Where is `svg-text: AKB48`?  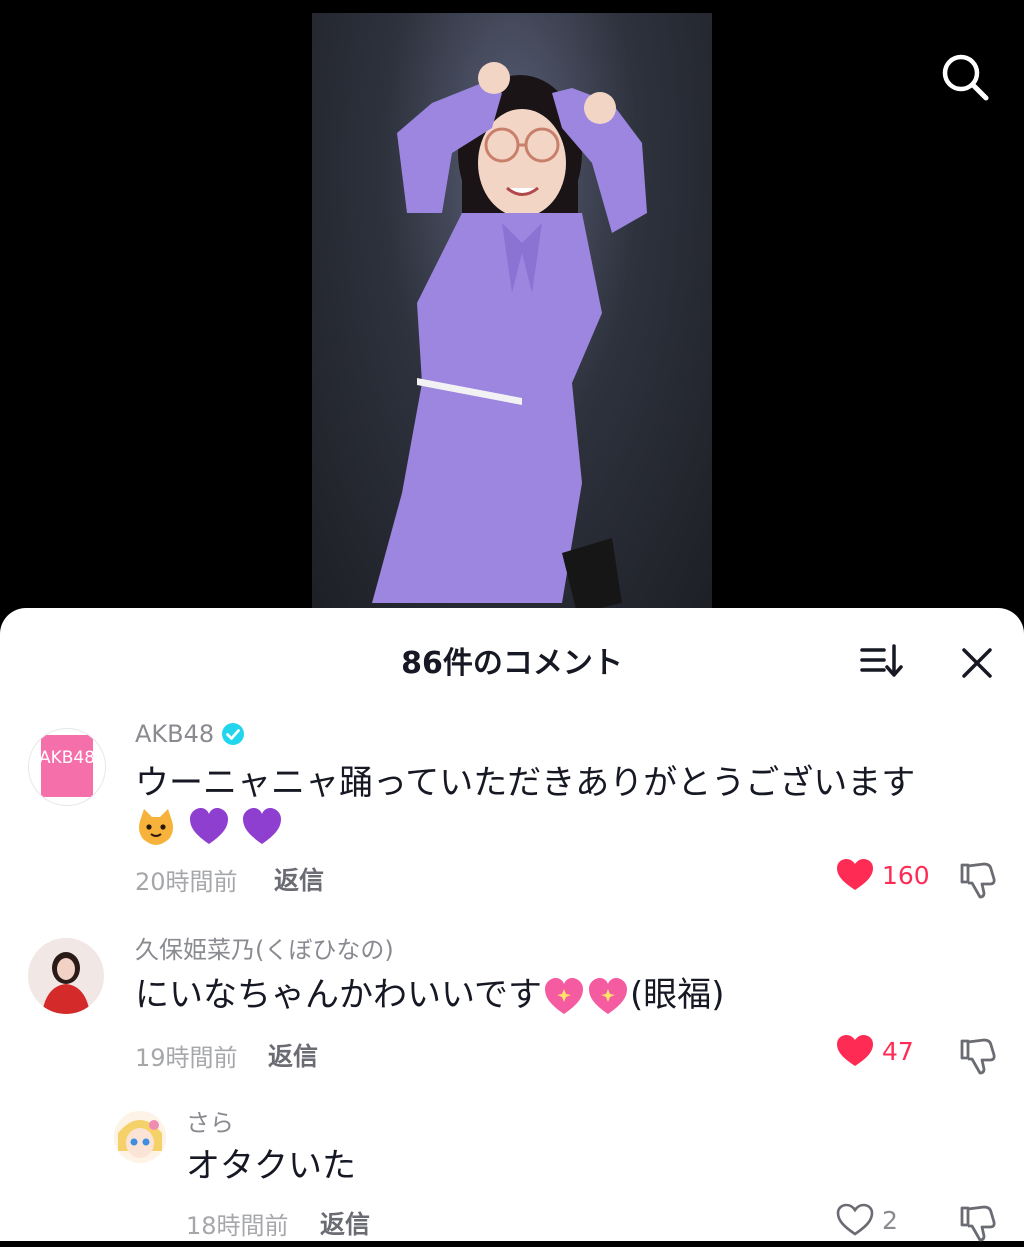
svg-text: AKB48 is located at coordinates (67, 758).